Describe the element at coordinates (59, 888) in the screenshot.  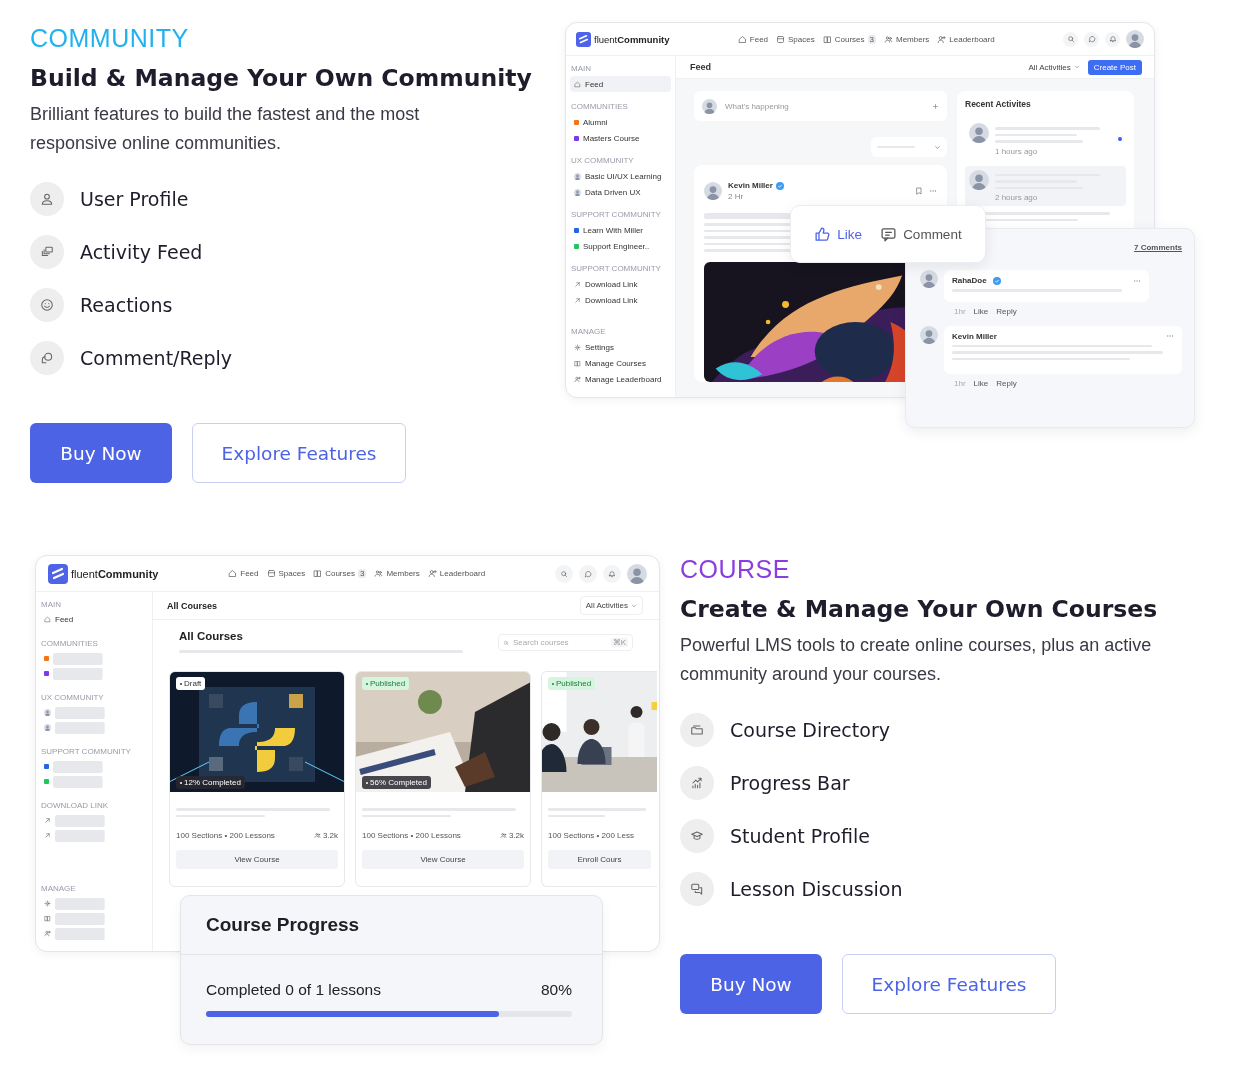
I see `sidebar-heading: MANAGE` at that location.